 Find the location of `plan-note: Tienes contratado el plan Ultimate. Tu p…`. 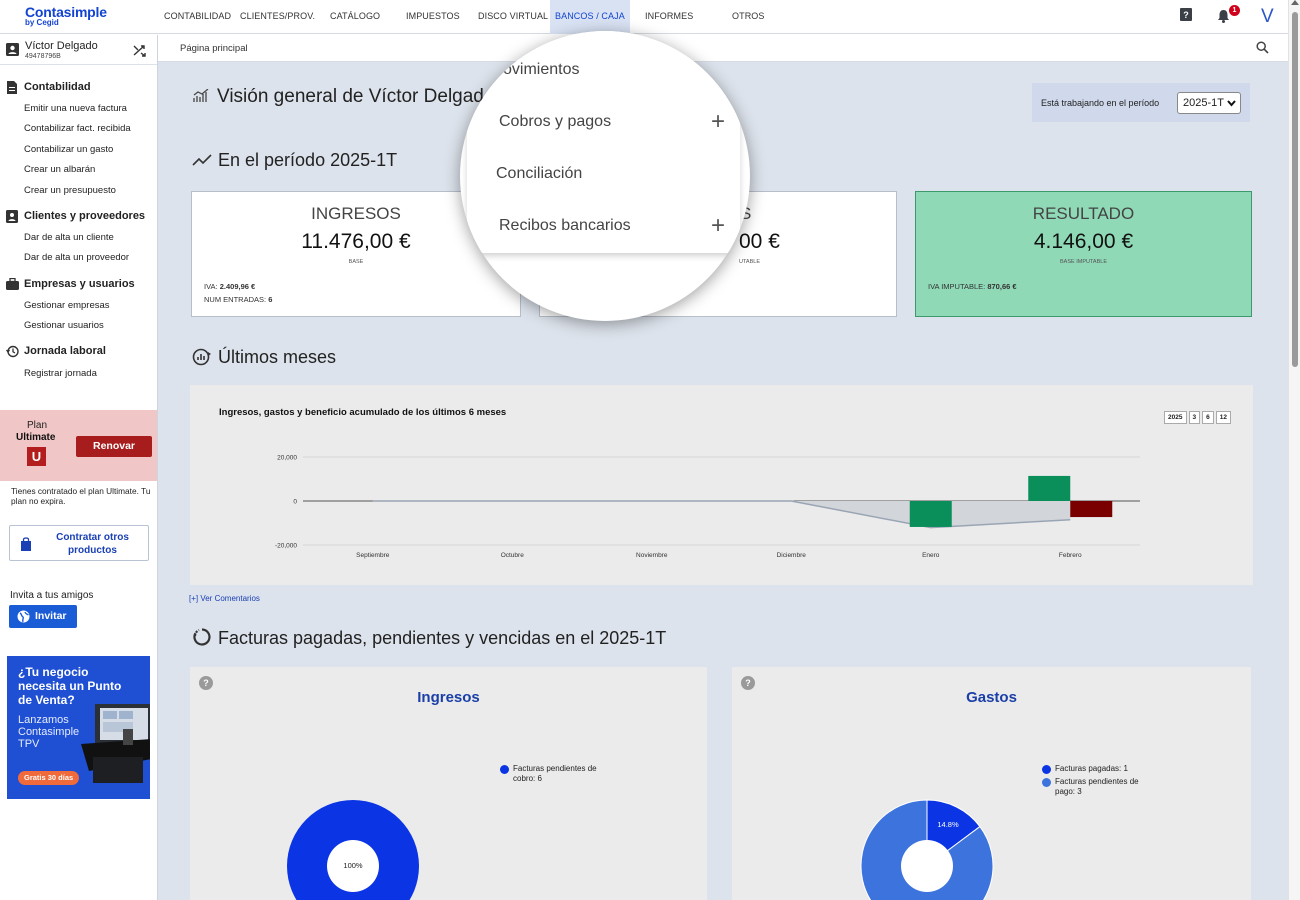

plan-note: Tienes contratado el plan Ultimate. Tu p… is located at coordinates (81, 496).